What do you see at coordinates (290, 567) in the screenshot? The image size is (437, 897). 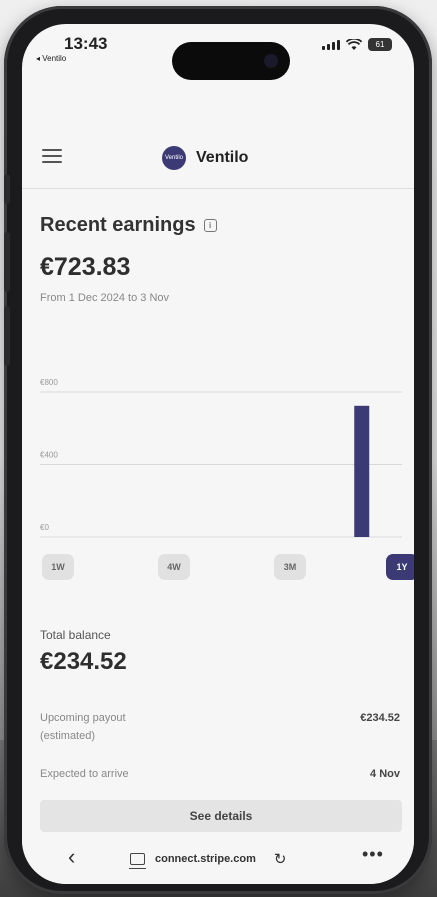 I see `range-button-3m: 3M` at bounding box center [290, 567].